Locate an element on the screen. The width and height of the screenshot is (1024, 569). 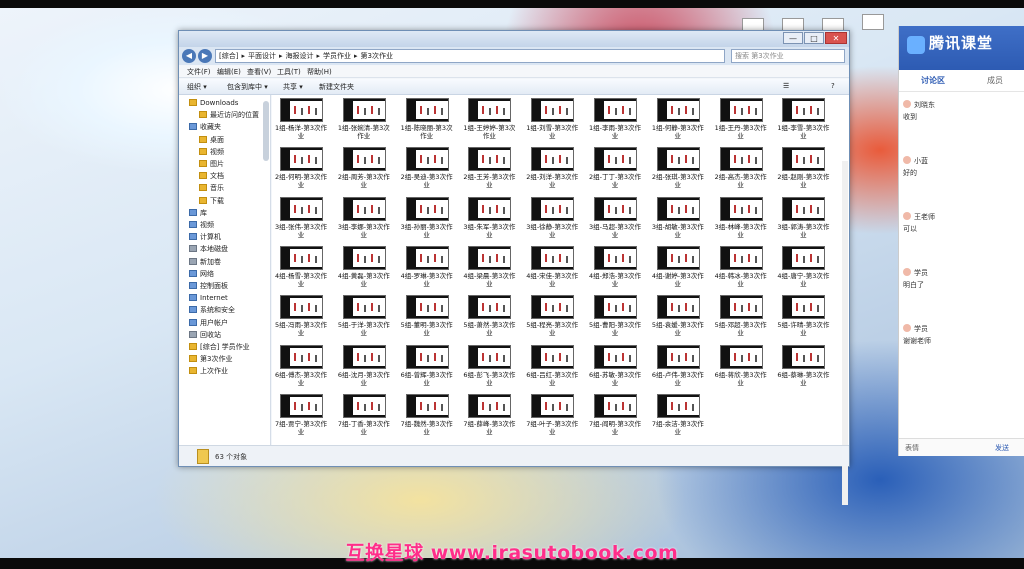
file-item: 5组-袁媛-第3次作业 is located at coordinates (678, 319).